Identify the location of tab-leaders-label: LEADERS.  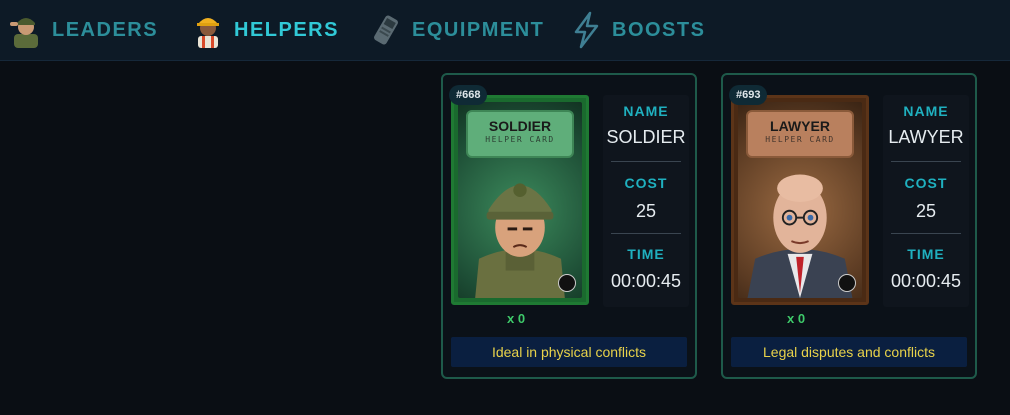
(105, 29).